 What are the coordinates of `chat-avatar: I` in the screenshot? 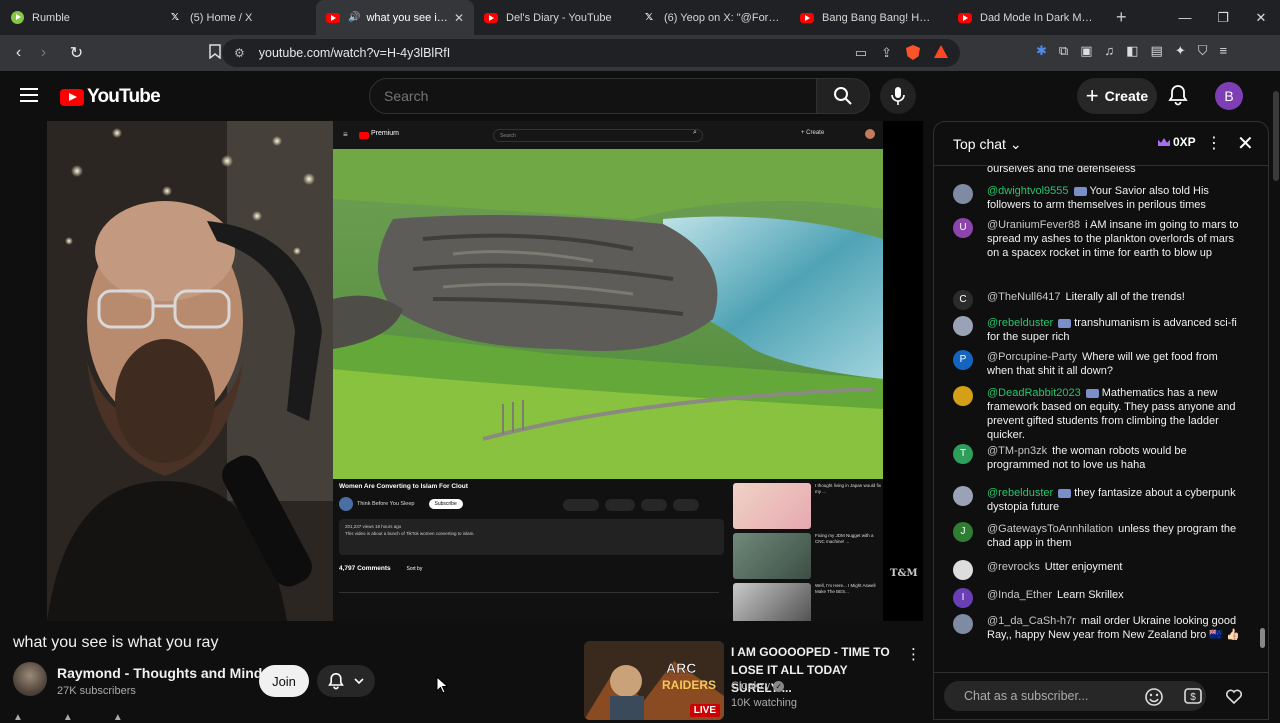 It's located at (963, 598).